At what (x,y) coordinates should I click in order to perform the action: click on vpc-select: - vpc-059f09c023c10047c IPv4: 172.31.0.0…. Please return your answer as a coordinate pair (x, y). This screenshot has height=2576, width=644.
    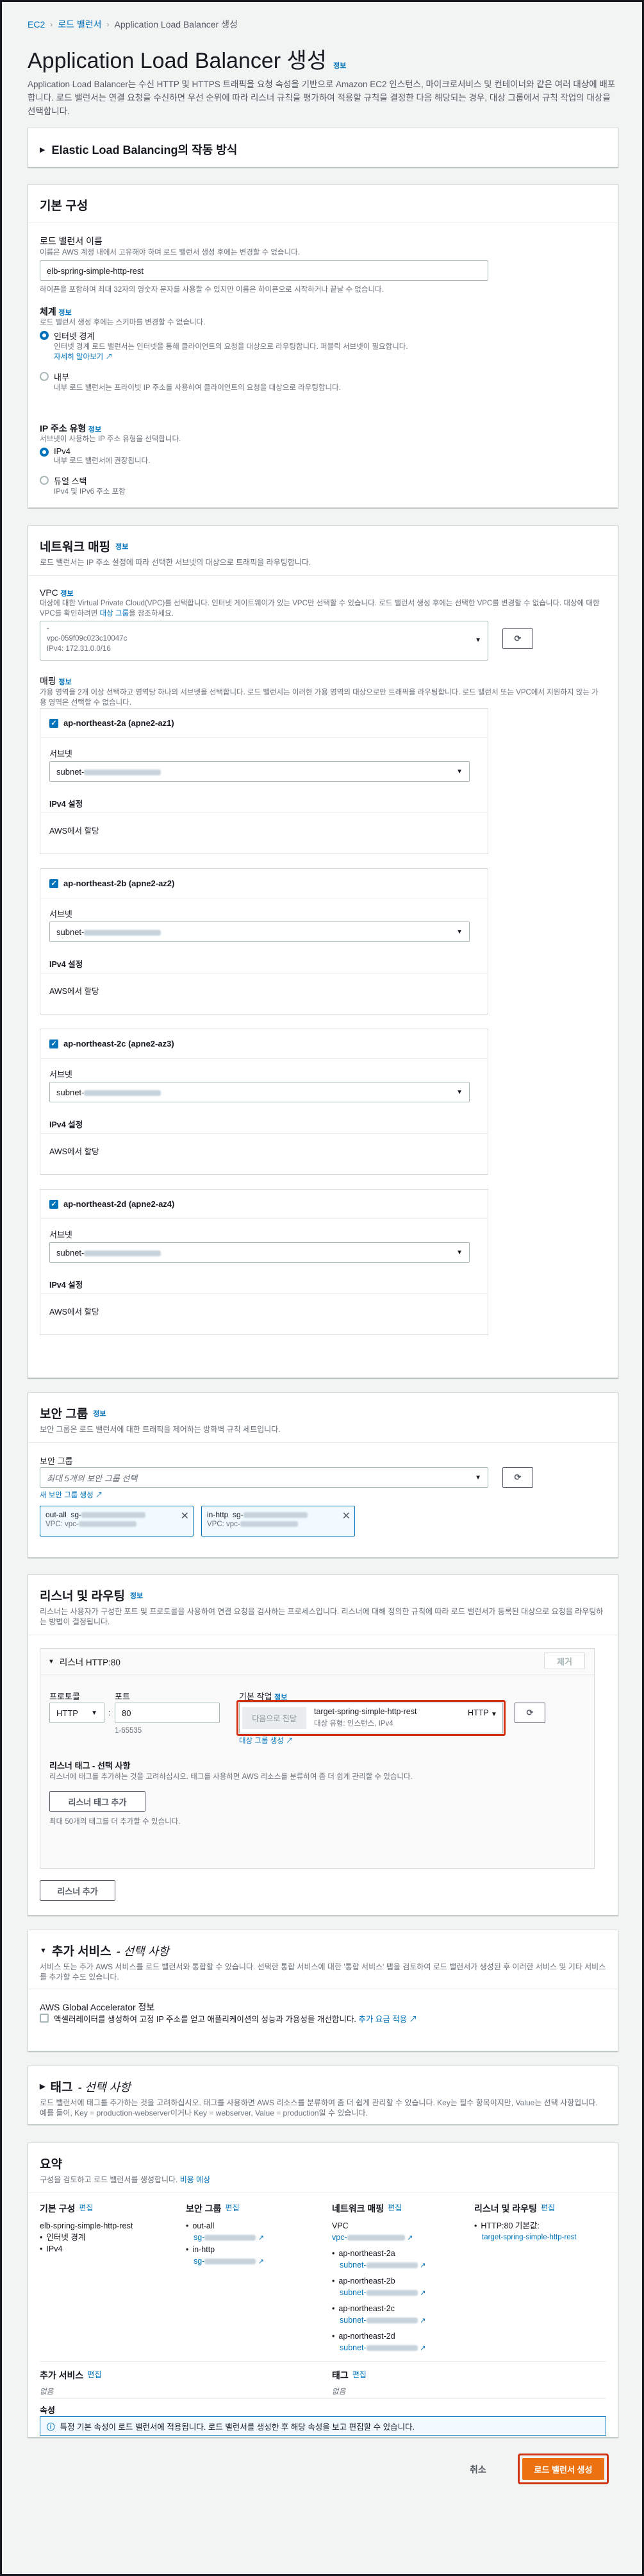
    Looking at the image, I should click on (264, 641).